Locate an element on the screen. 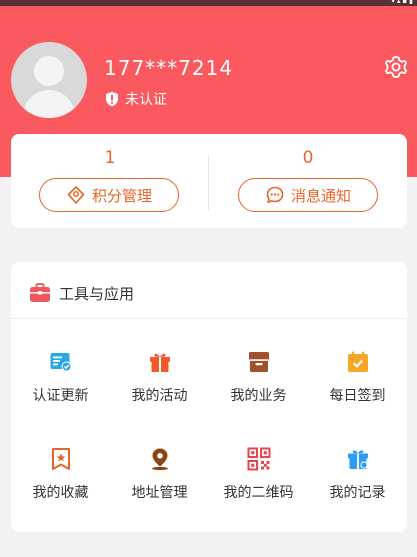  calendar-check-icon is located at coordinates (357, 361).